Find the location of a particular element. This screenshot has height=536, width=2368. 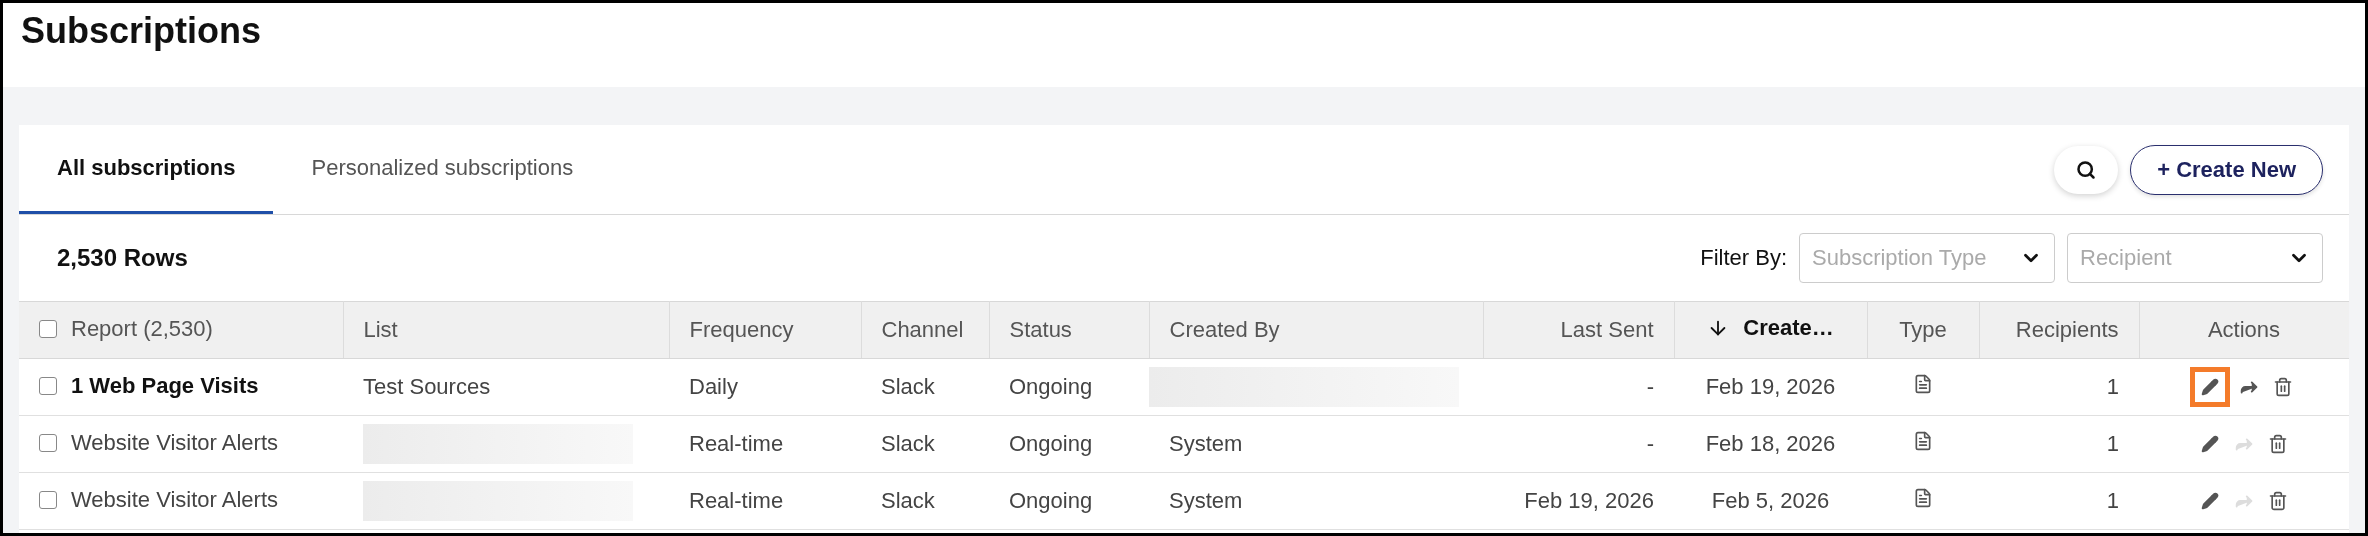

edit-button is located at coordinates (2210, 387).